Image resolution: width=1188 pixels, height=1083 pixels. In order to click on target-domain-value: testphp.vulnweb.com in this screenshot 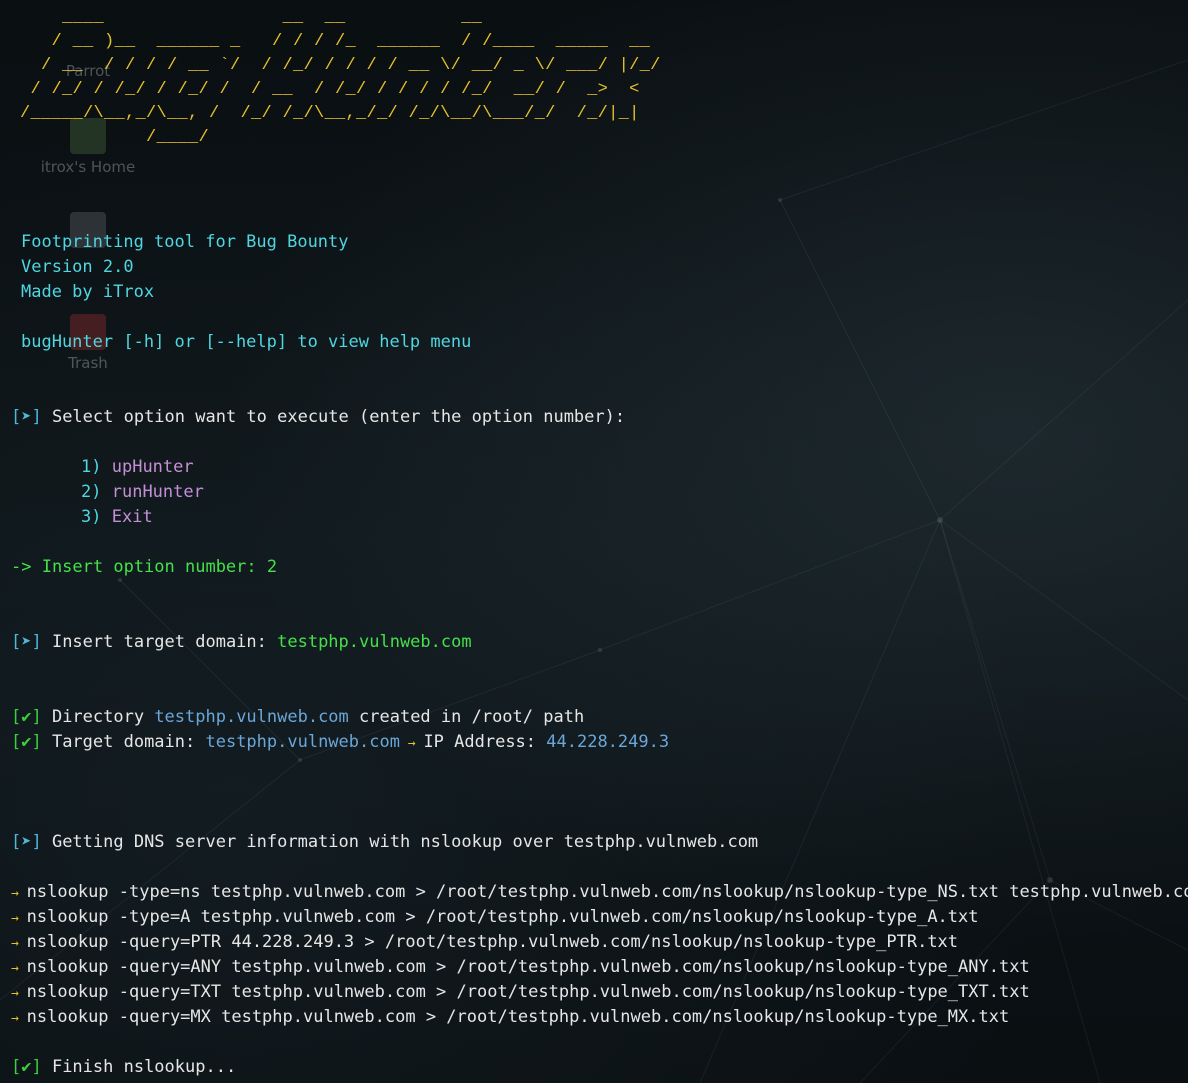, I will do `click(374, 642)`.